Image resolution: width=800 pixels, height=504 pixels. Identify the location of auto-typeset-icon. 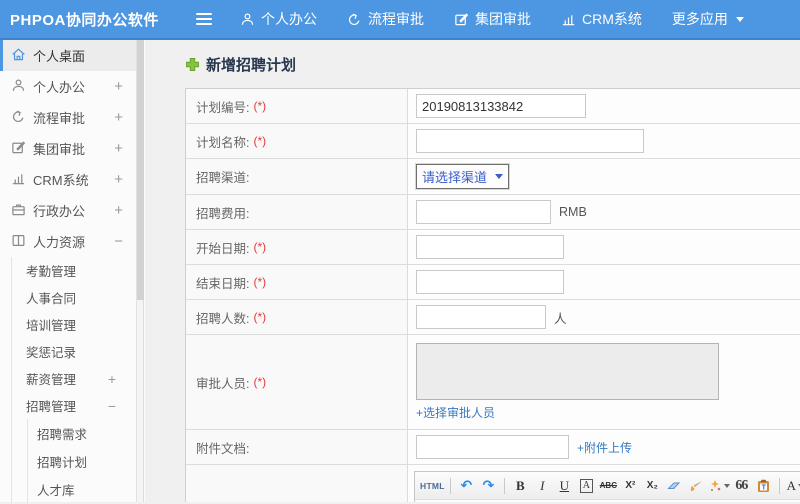
(719, 485).